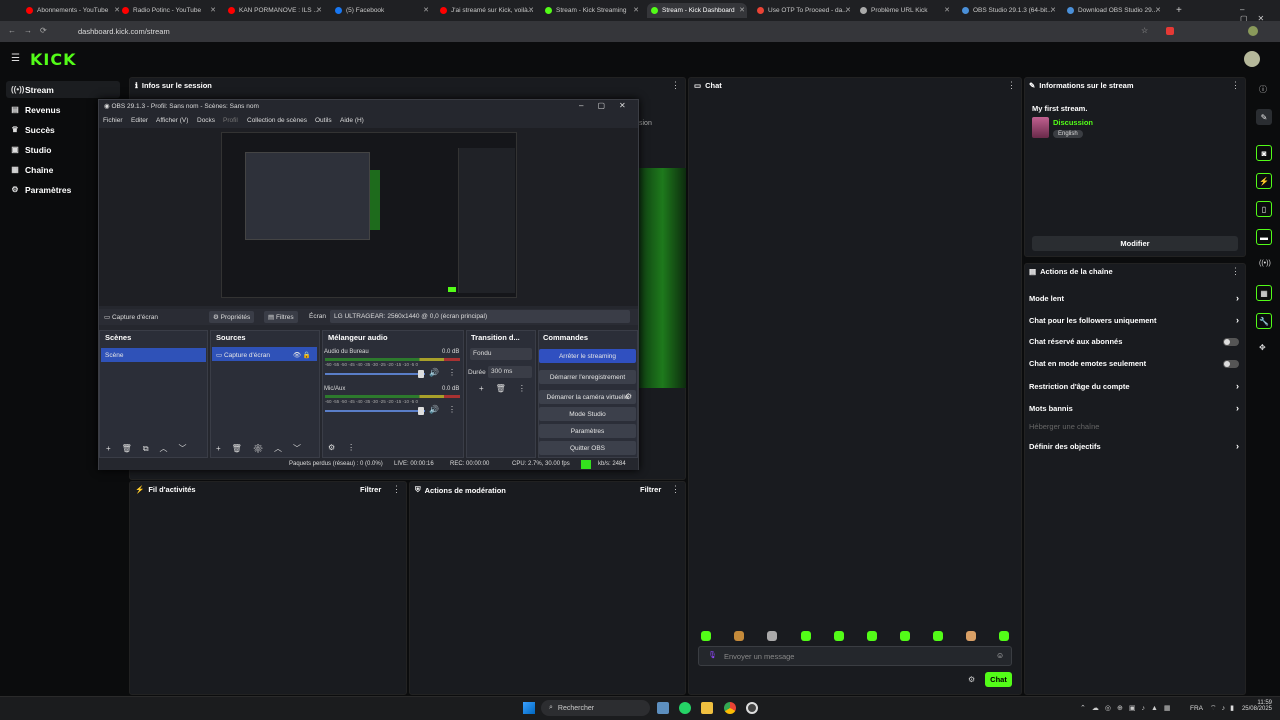  I want to click on info-circle-icon: ⓘ, so click(1263, 89).